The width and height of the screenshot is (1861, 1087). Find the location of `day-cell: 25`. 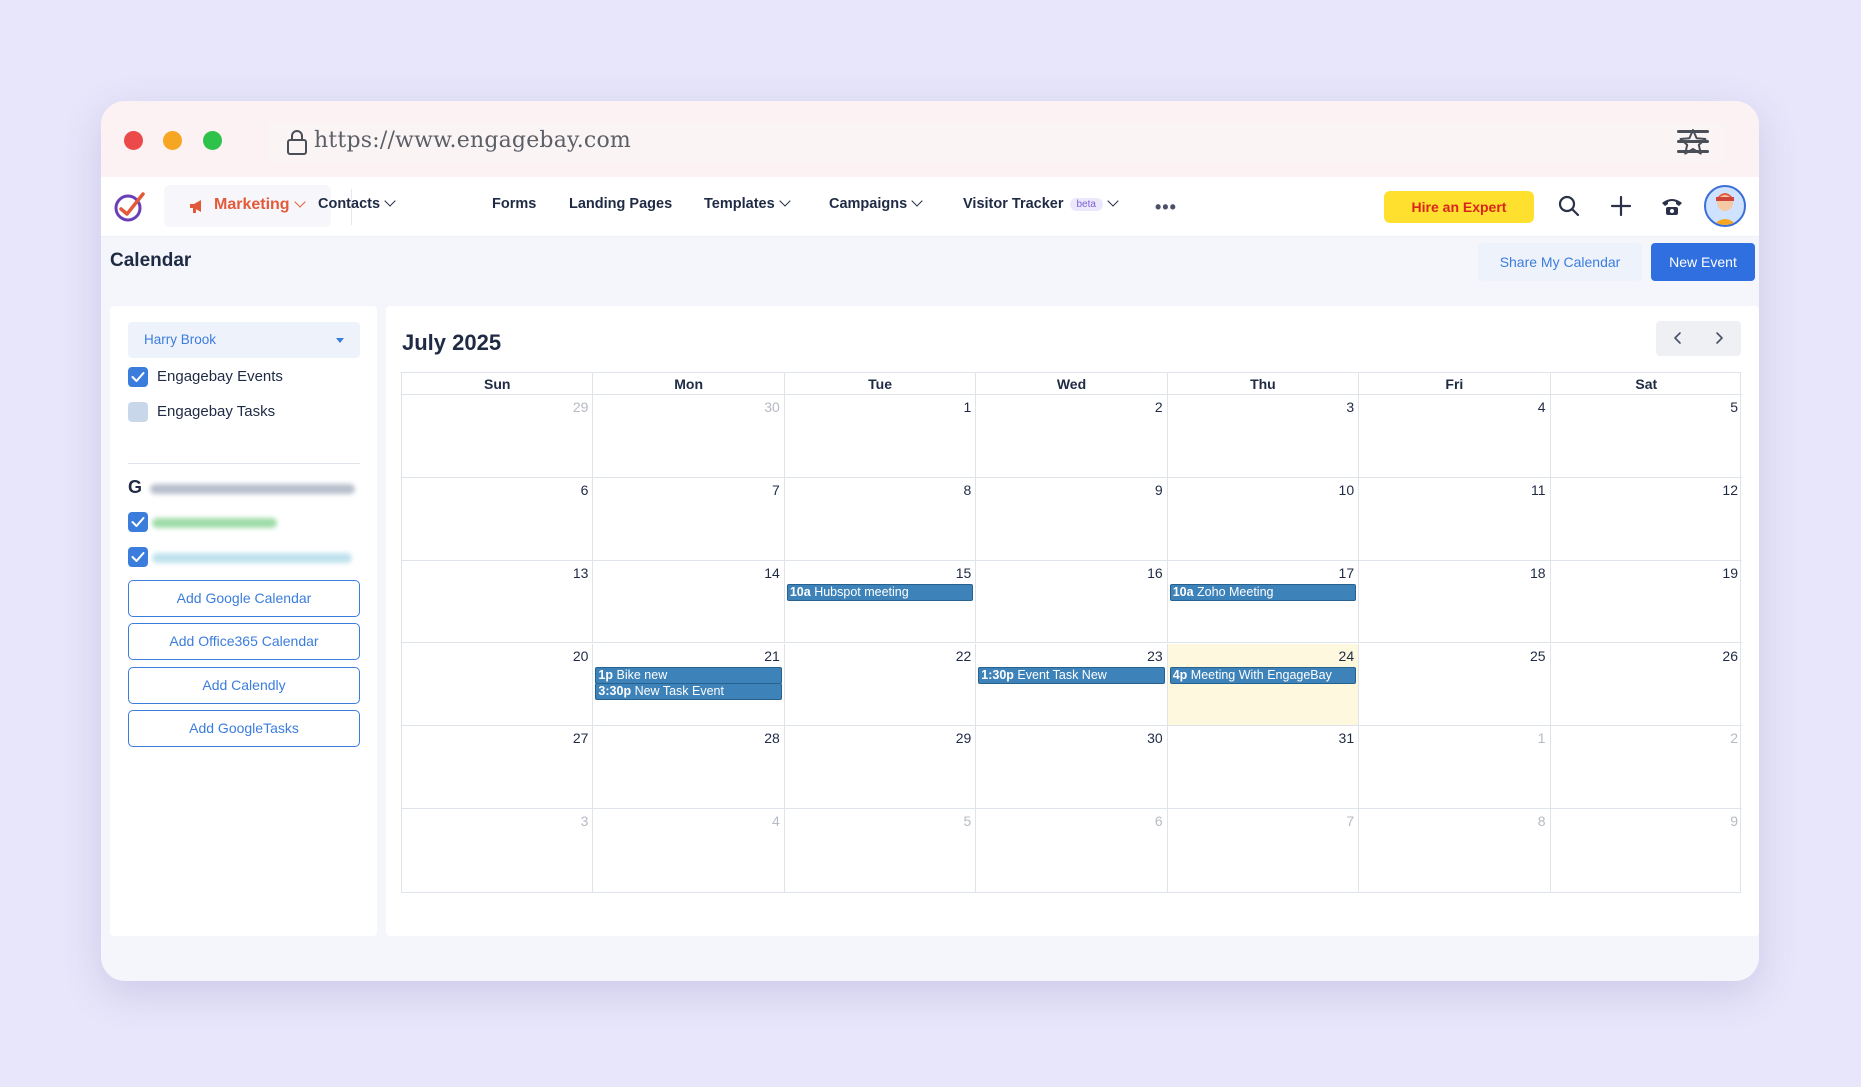

day-cell: 25 is located at coordinates (1455, 685).